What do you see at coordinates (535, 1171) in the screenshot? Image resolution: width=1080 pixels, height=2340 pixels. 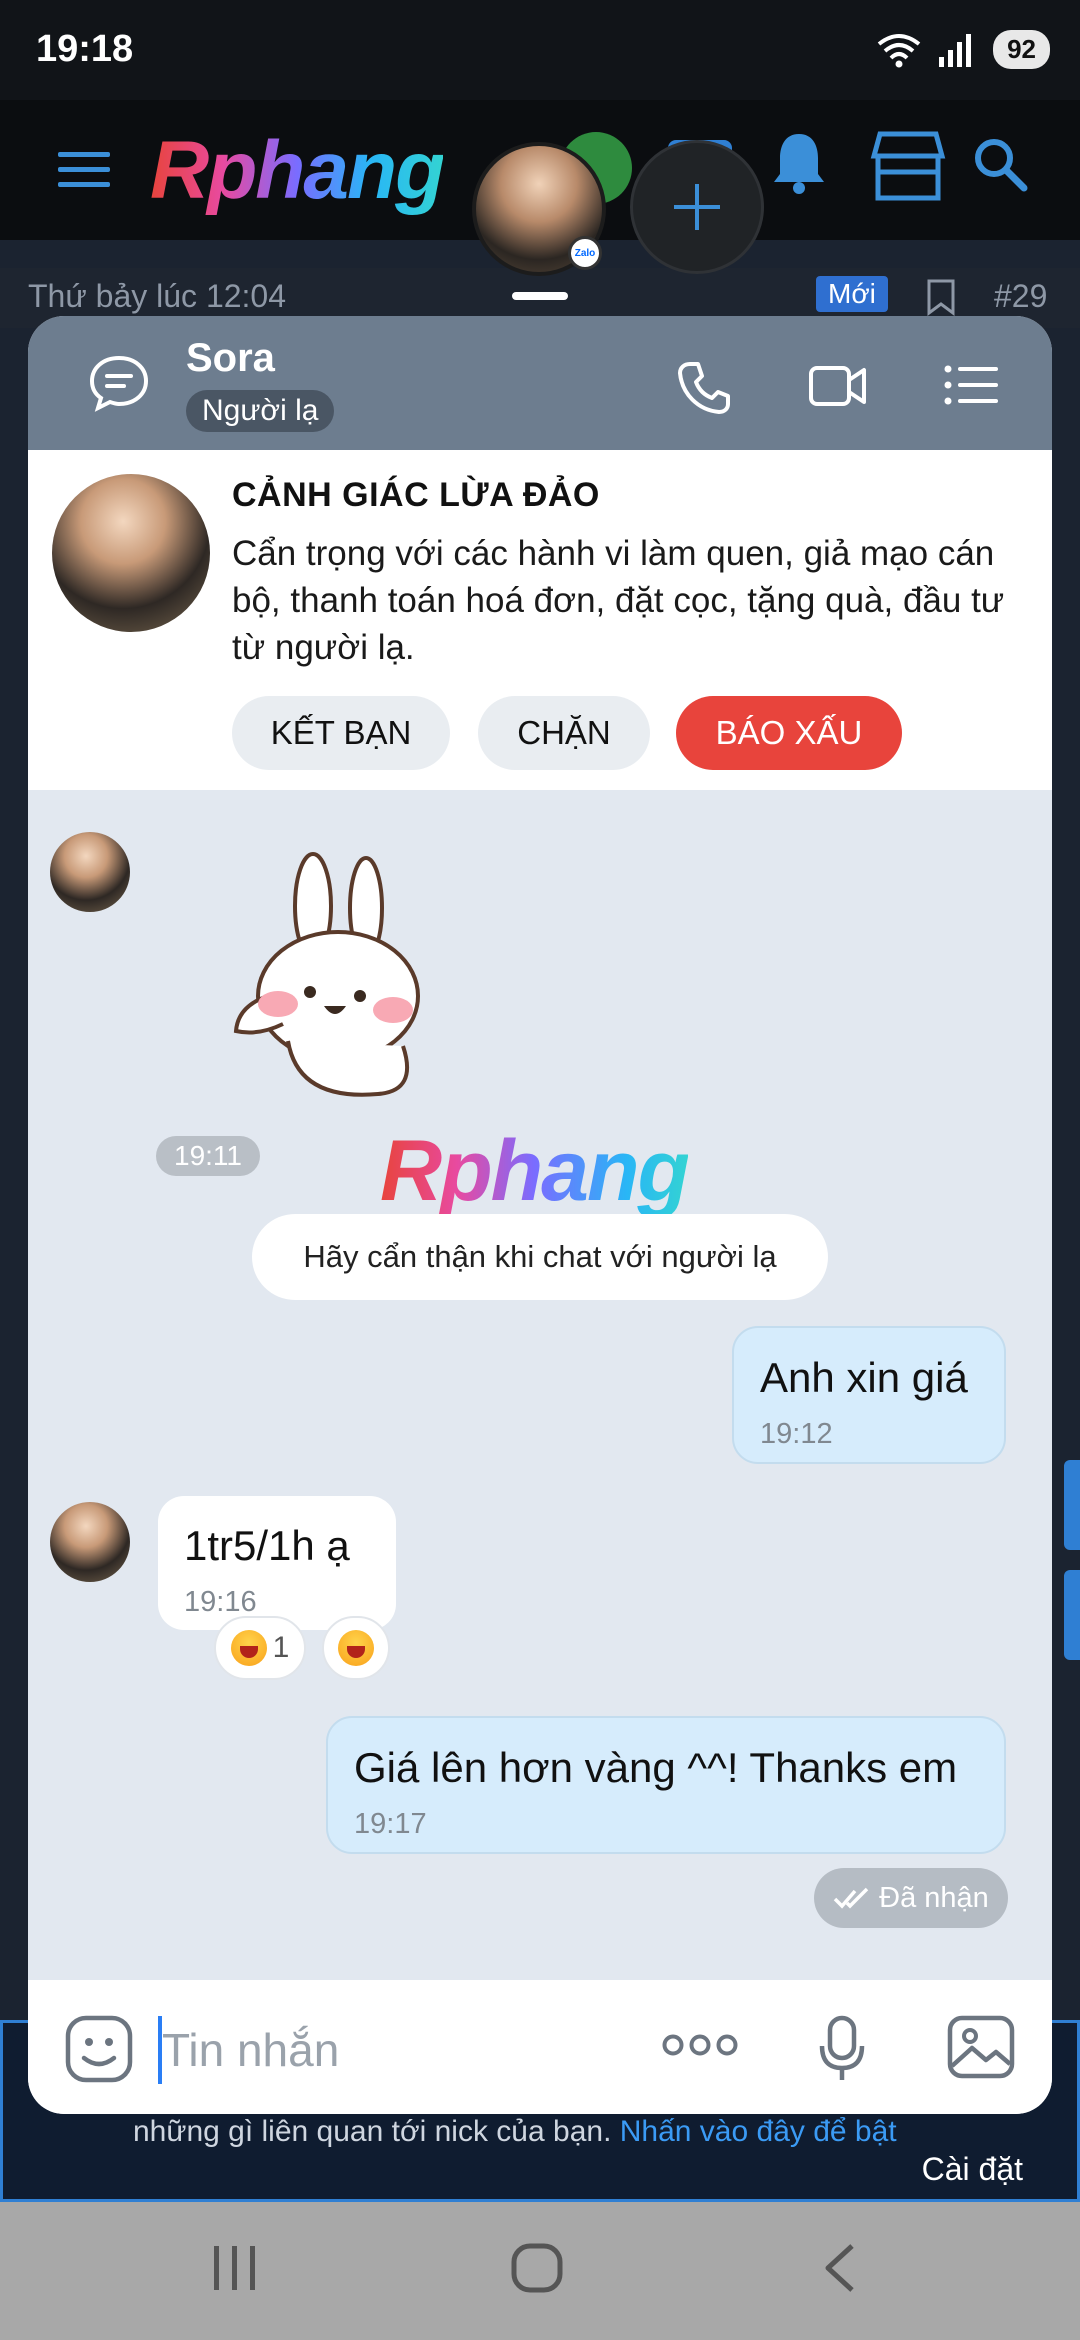 I see `watermark-logo: Rphang` at bounding box center [535, 1171].